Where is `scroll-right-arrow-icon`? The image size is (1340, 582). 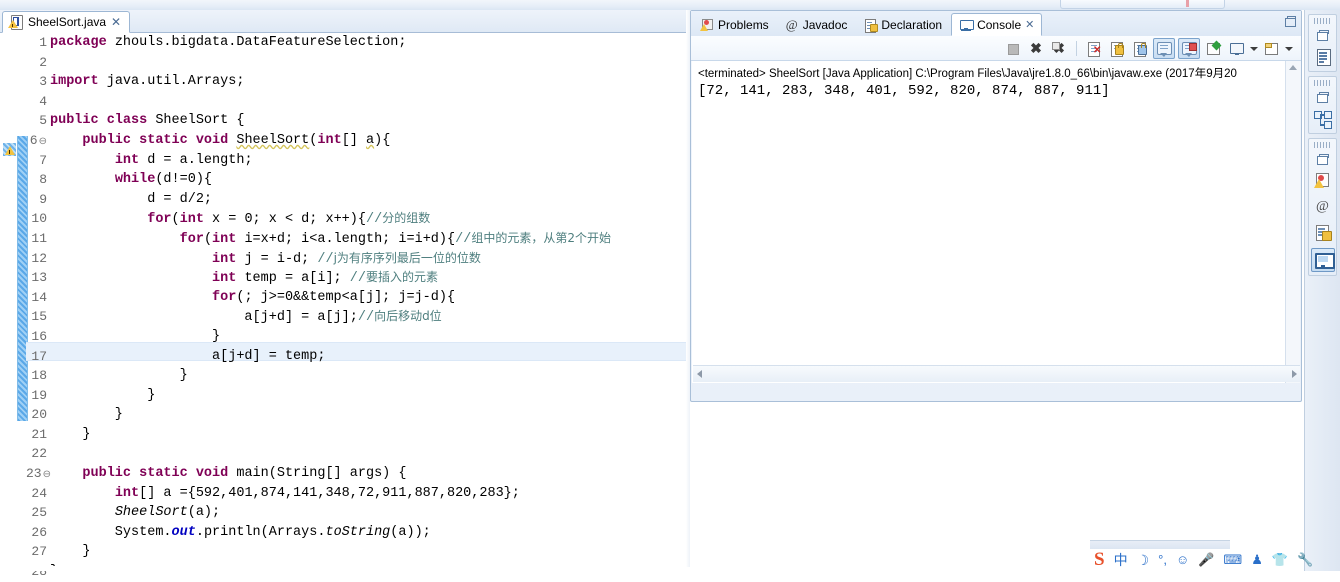
scroll-right-arrow-icon is located at coordinates (1294, 374).